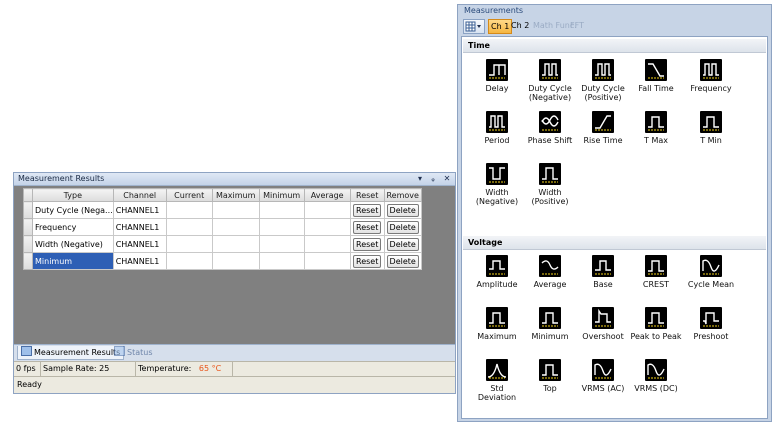 The height and width of the screenshot is (426, 774). Describe the element at coordinates (235, 195) in the screenshot. I see `column-header: Maximum` at that location.